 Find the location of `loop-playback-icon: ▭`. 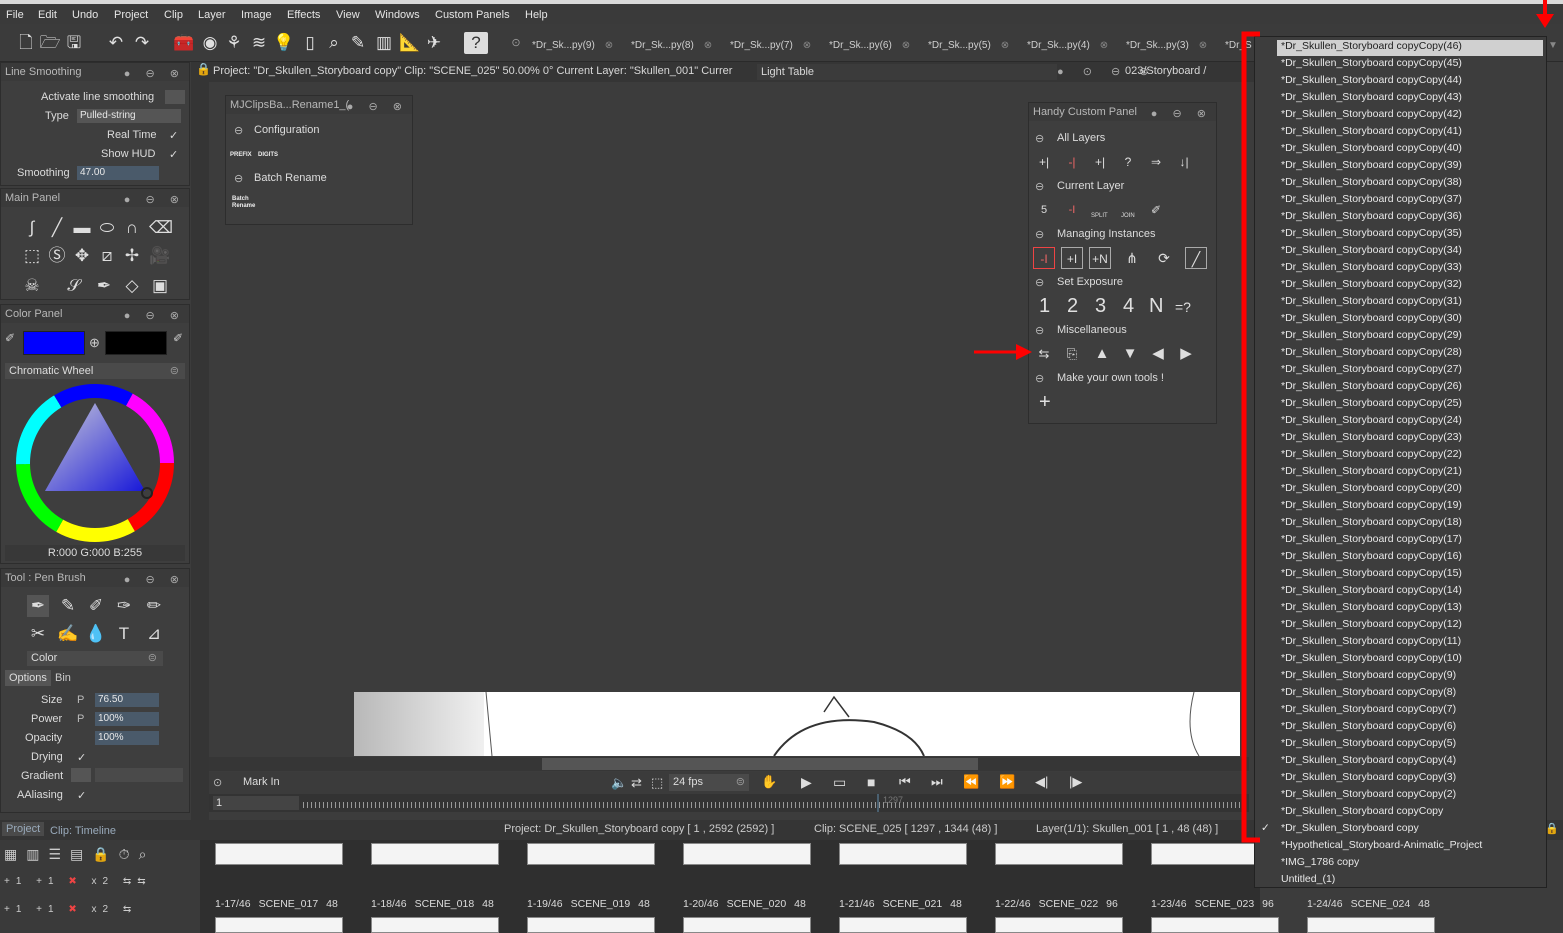

loop-playback-icon: ▭ is located at coordinates (839, 782).